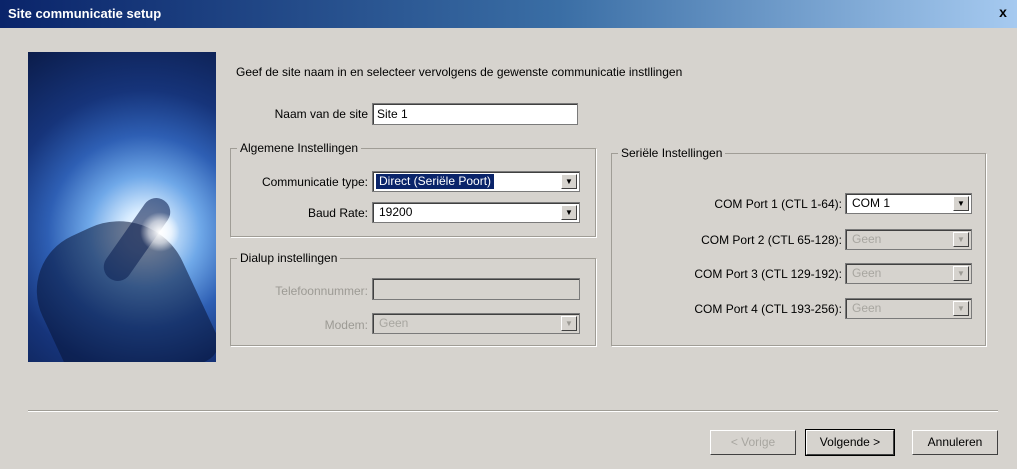 Image resolution: width=1017 pixels, height=469 pixels. I want to click on baud-rate-label: Baud Rate:, so click(337, 213).